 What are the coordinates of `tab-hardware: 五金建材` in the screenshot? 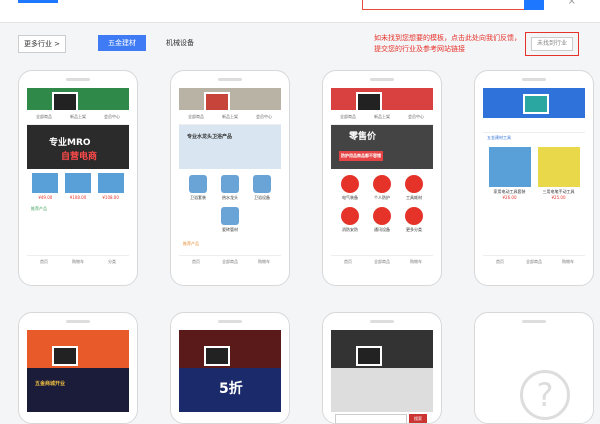 It's located at (122, 43).